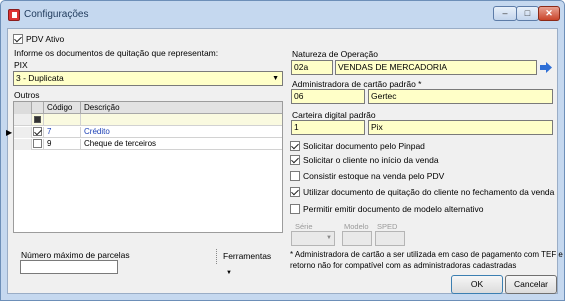  I want to click on table-row: 9 Cheque de terceiros, so click(148, 144).